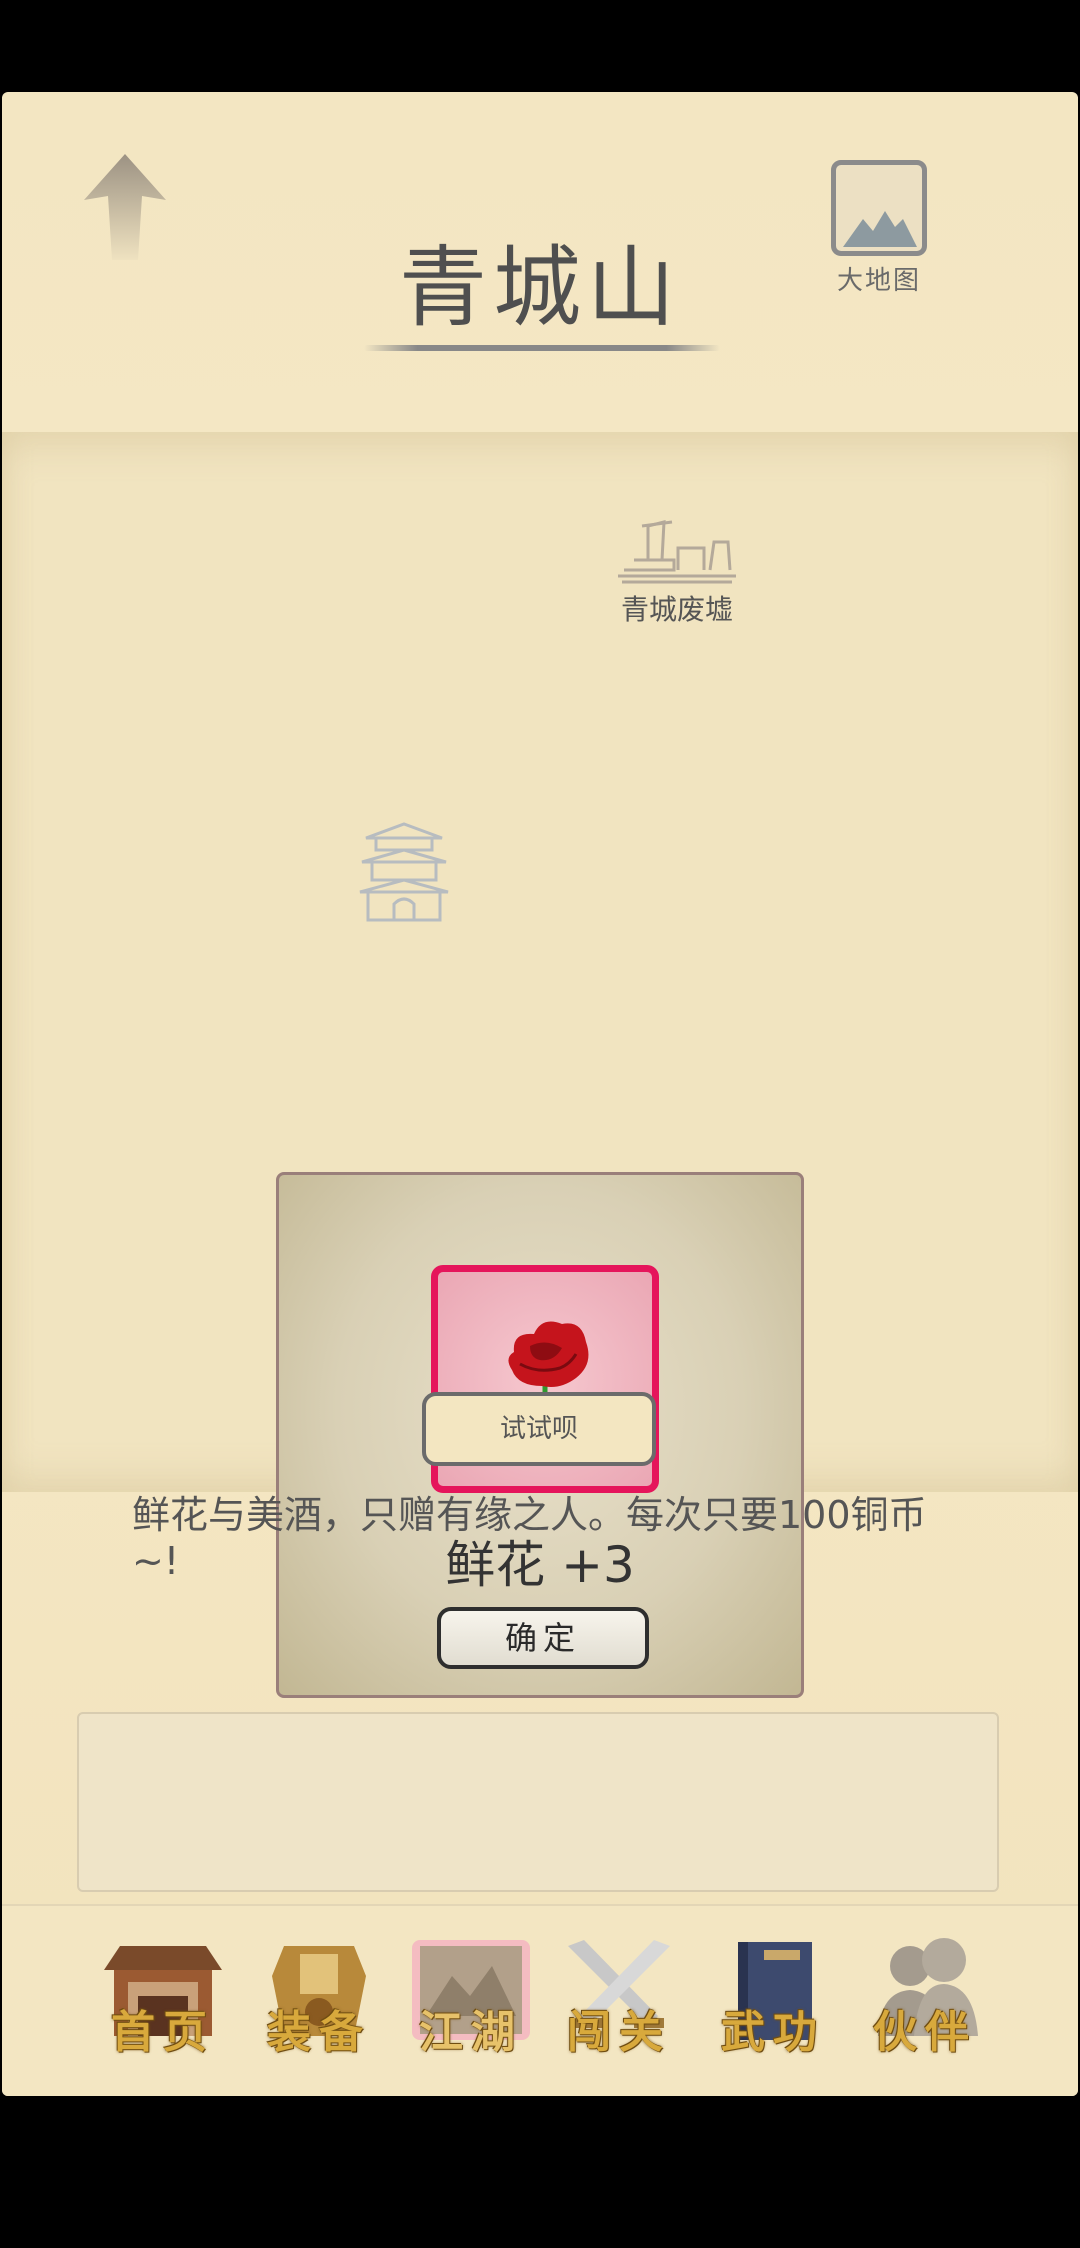  Describe the element at coordinates (677, 550) in the screenshot. I see `ruins-icon` at that location.